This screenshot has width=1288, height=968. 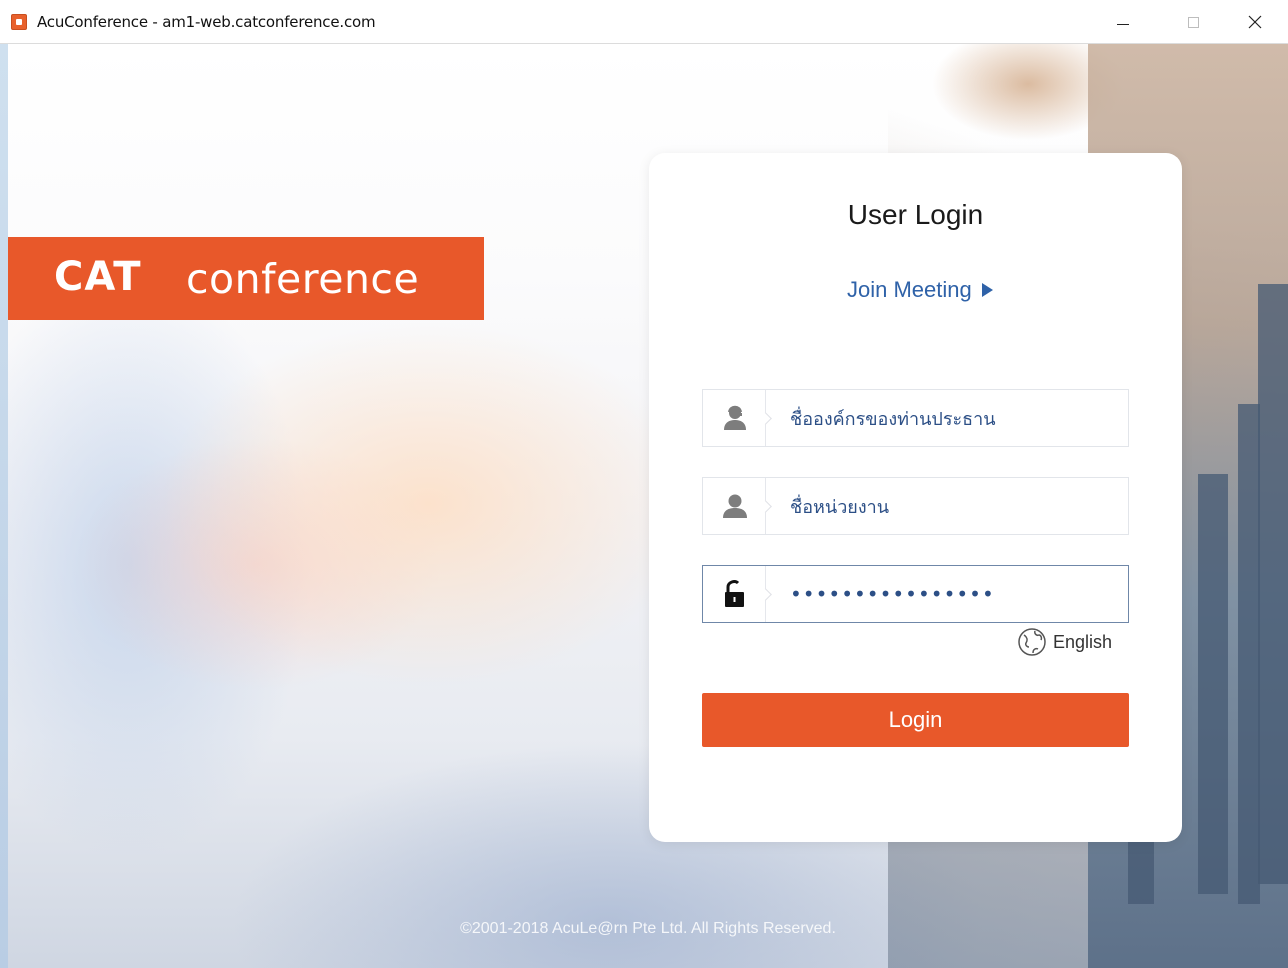 I want to click on brand-logo-cat: CAT, so click(x=98, y=277).